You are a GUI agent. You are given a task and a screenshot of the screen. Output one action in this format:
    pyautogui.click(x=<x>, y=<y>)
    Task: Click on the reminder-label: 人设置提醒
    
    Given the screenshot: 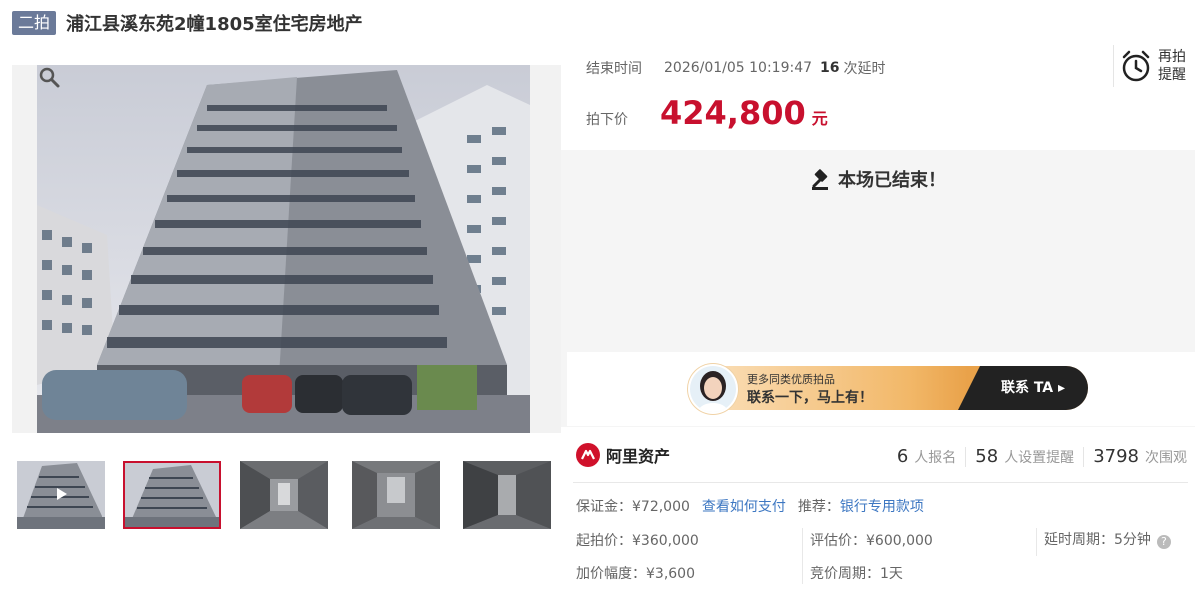 What is the action you would take?
    pyautogui.click(x=1039, y=457)
    